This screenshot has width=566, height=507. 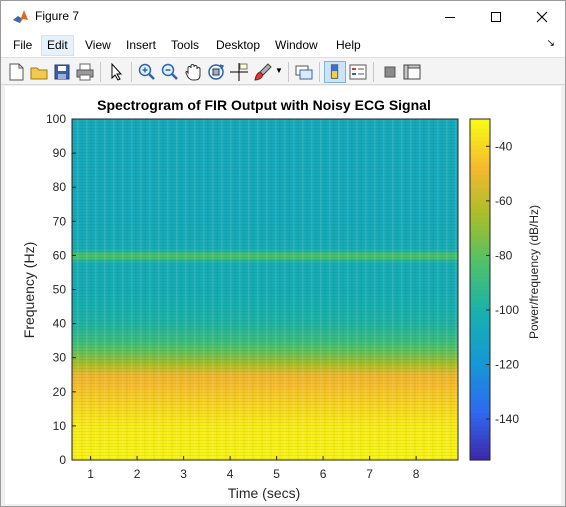 What do you see at coordinates (238, 45) in the screenshot?
I see `menu-desktop: Desktop` at bounding box center [238, 45].